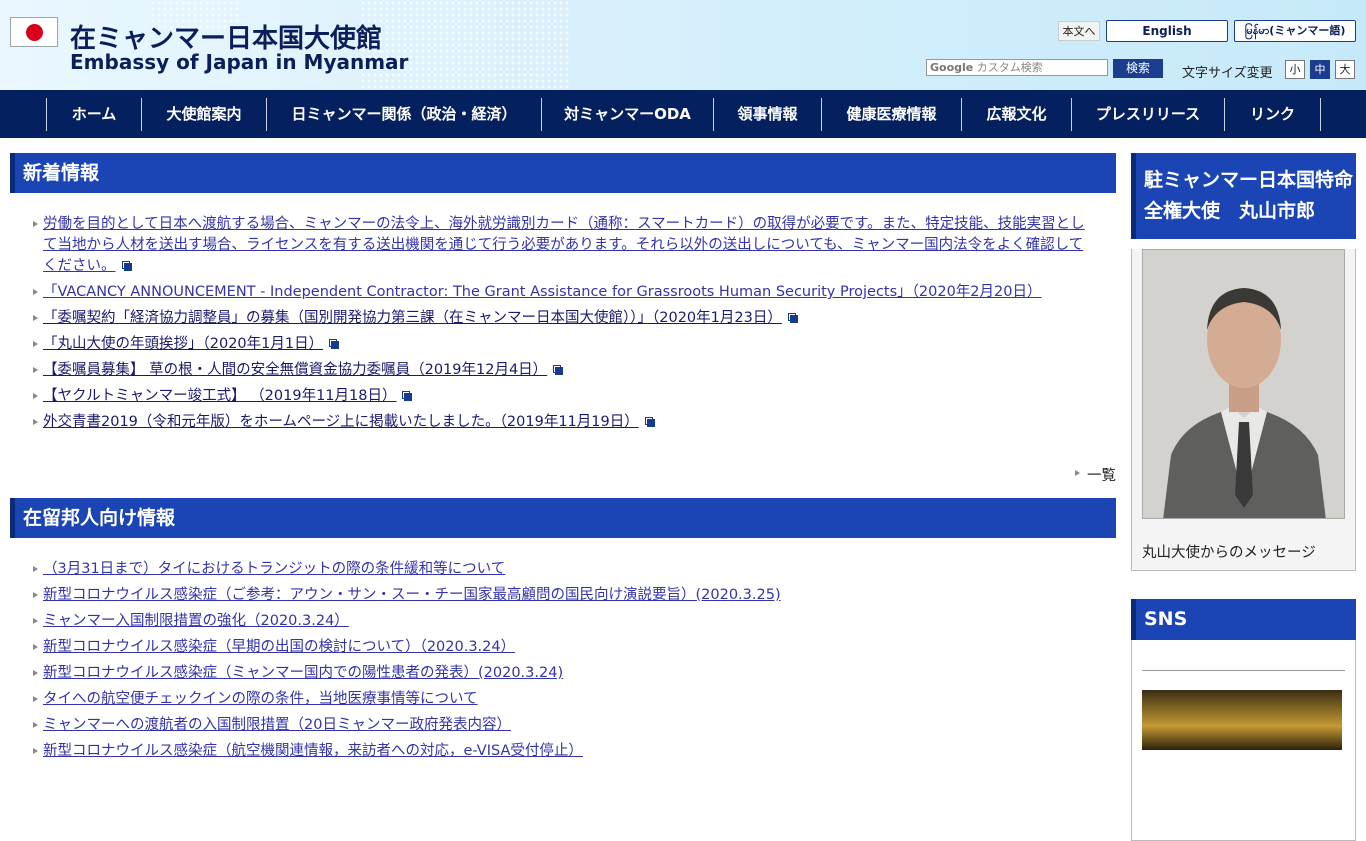  What do you see at coordinates (465, 45) in the screenshot?
I see `world-map-decoration` at bounding box center [465, 45].